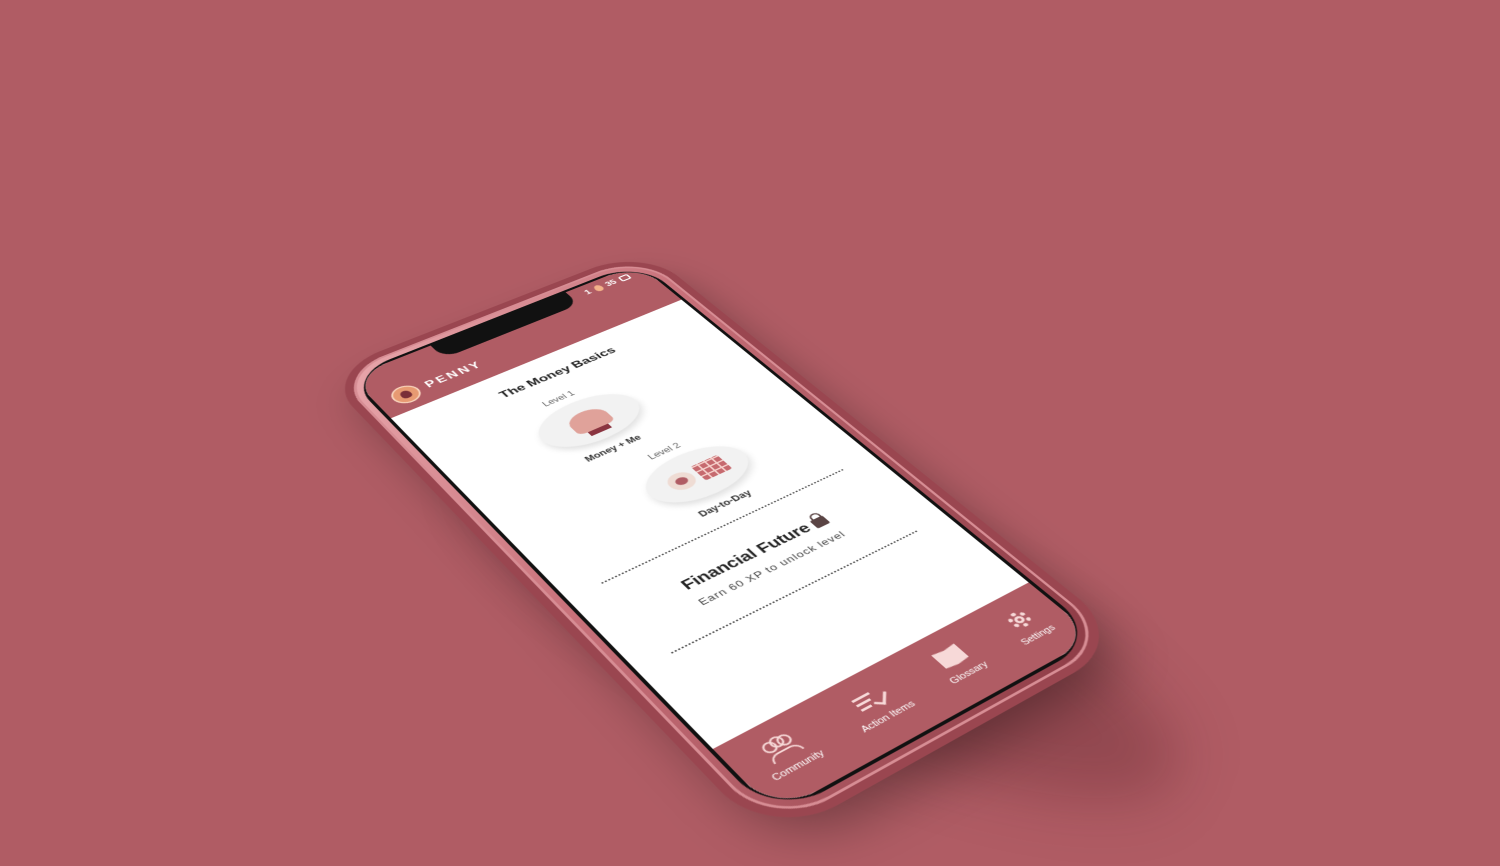  Describe the element at coordinates (820, 522) in the screenshot. I see `lock-icon` at that location.